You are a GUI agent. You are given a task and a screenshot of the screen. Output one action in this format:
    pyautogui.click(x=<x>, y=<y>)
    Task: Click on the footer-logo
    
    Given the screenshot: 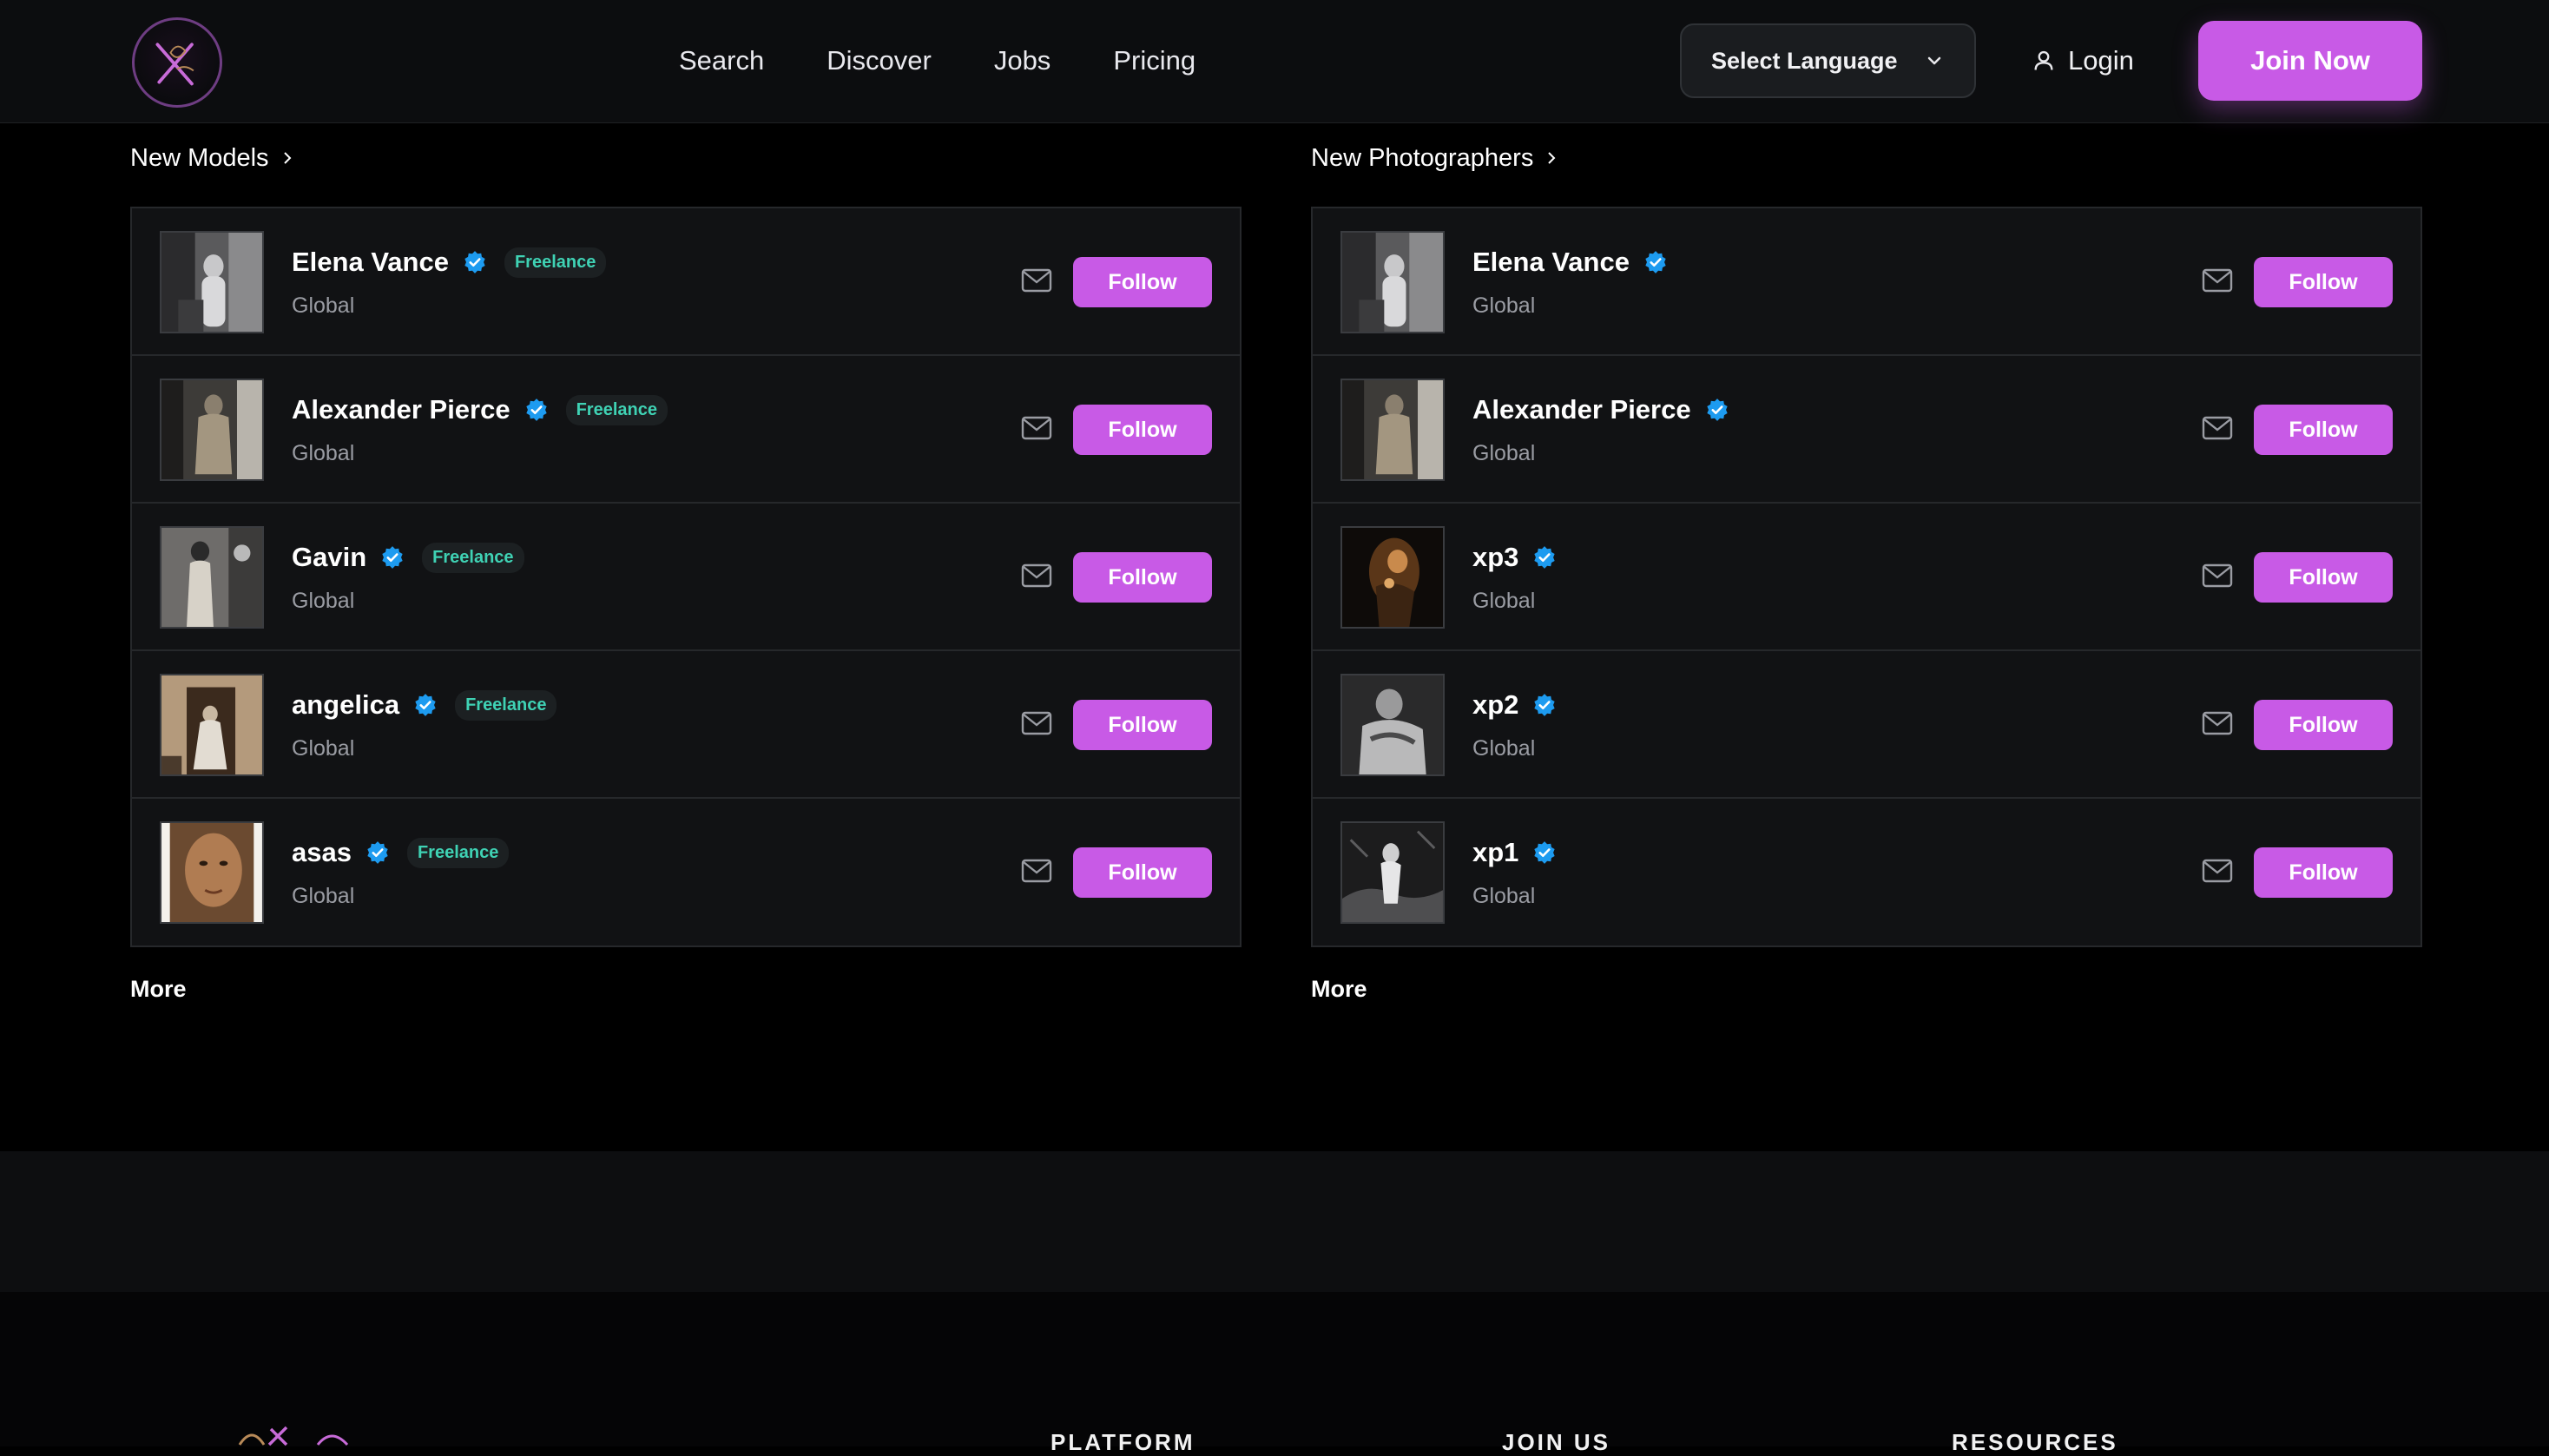 What is the action you would take?
    pyautogui.click(x=308, y=1434)
    